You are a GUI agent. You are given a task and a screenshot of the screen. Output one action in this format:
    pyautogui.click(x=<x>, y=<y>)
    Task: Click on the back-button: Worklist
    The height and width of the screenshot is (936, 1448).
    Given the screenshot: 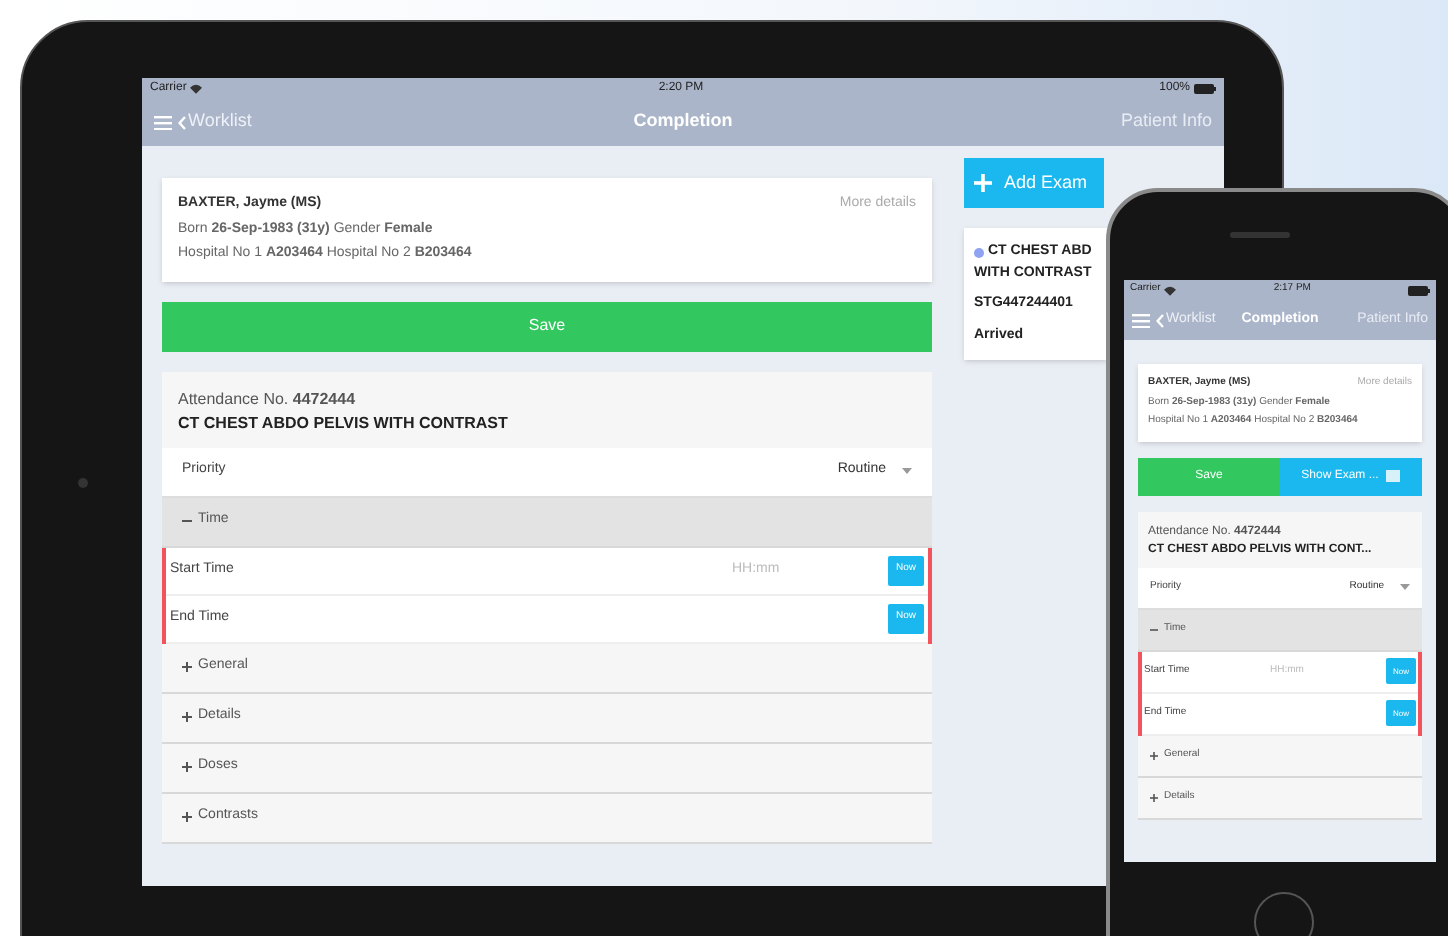 What is the action you would take?
    pyautogui.click(x=215, y=122)
    